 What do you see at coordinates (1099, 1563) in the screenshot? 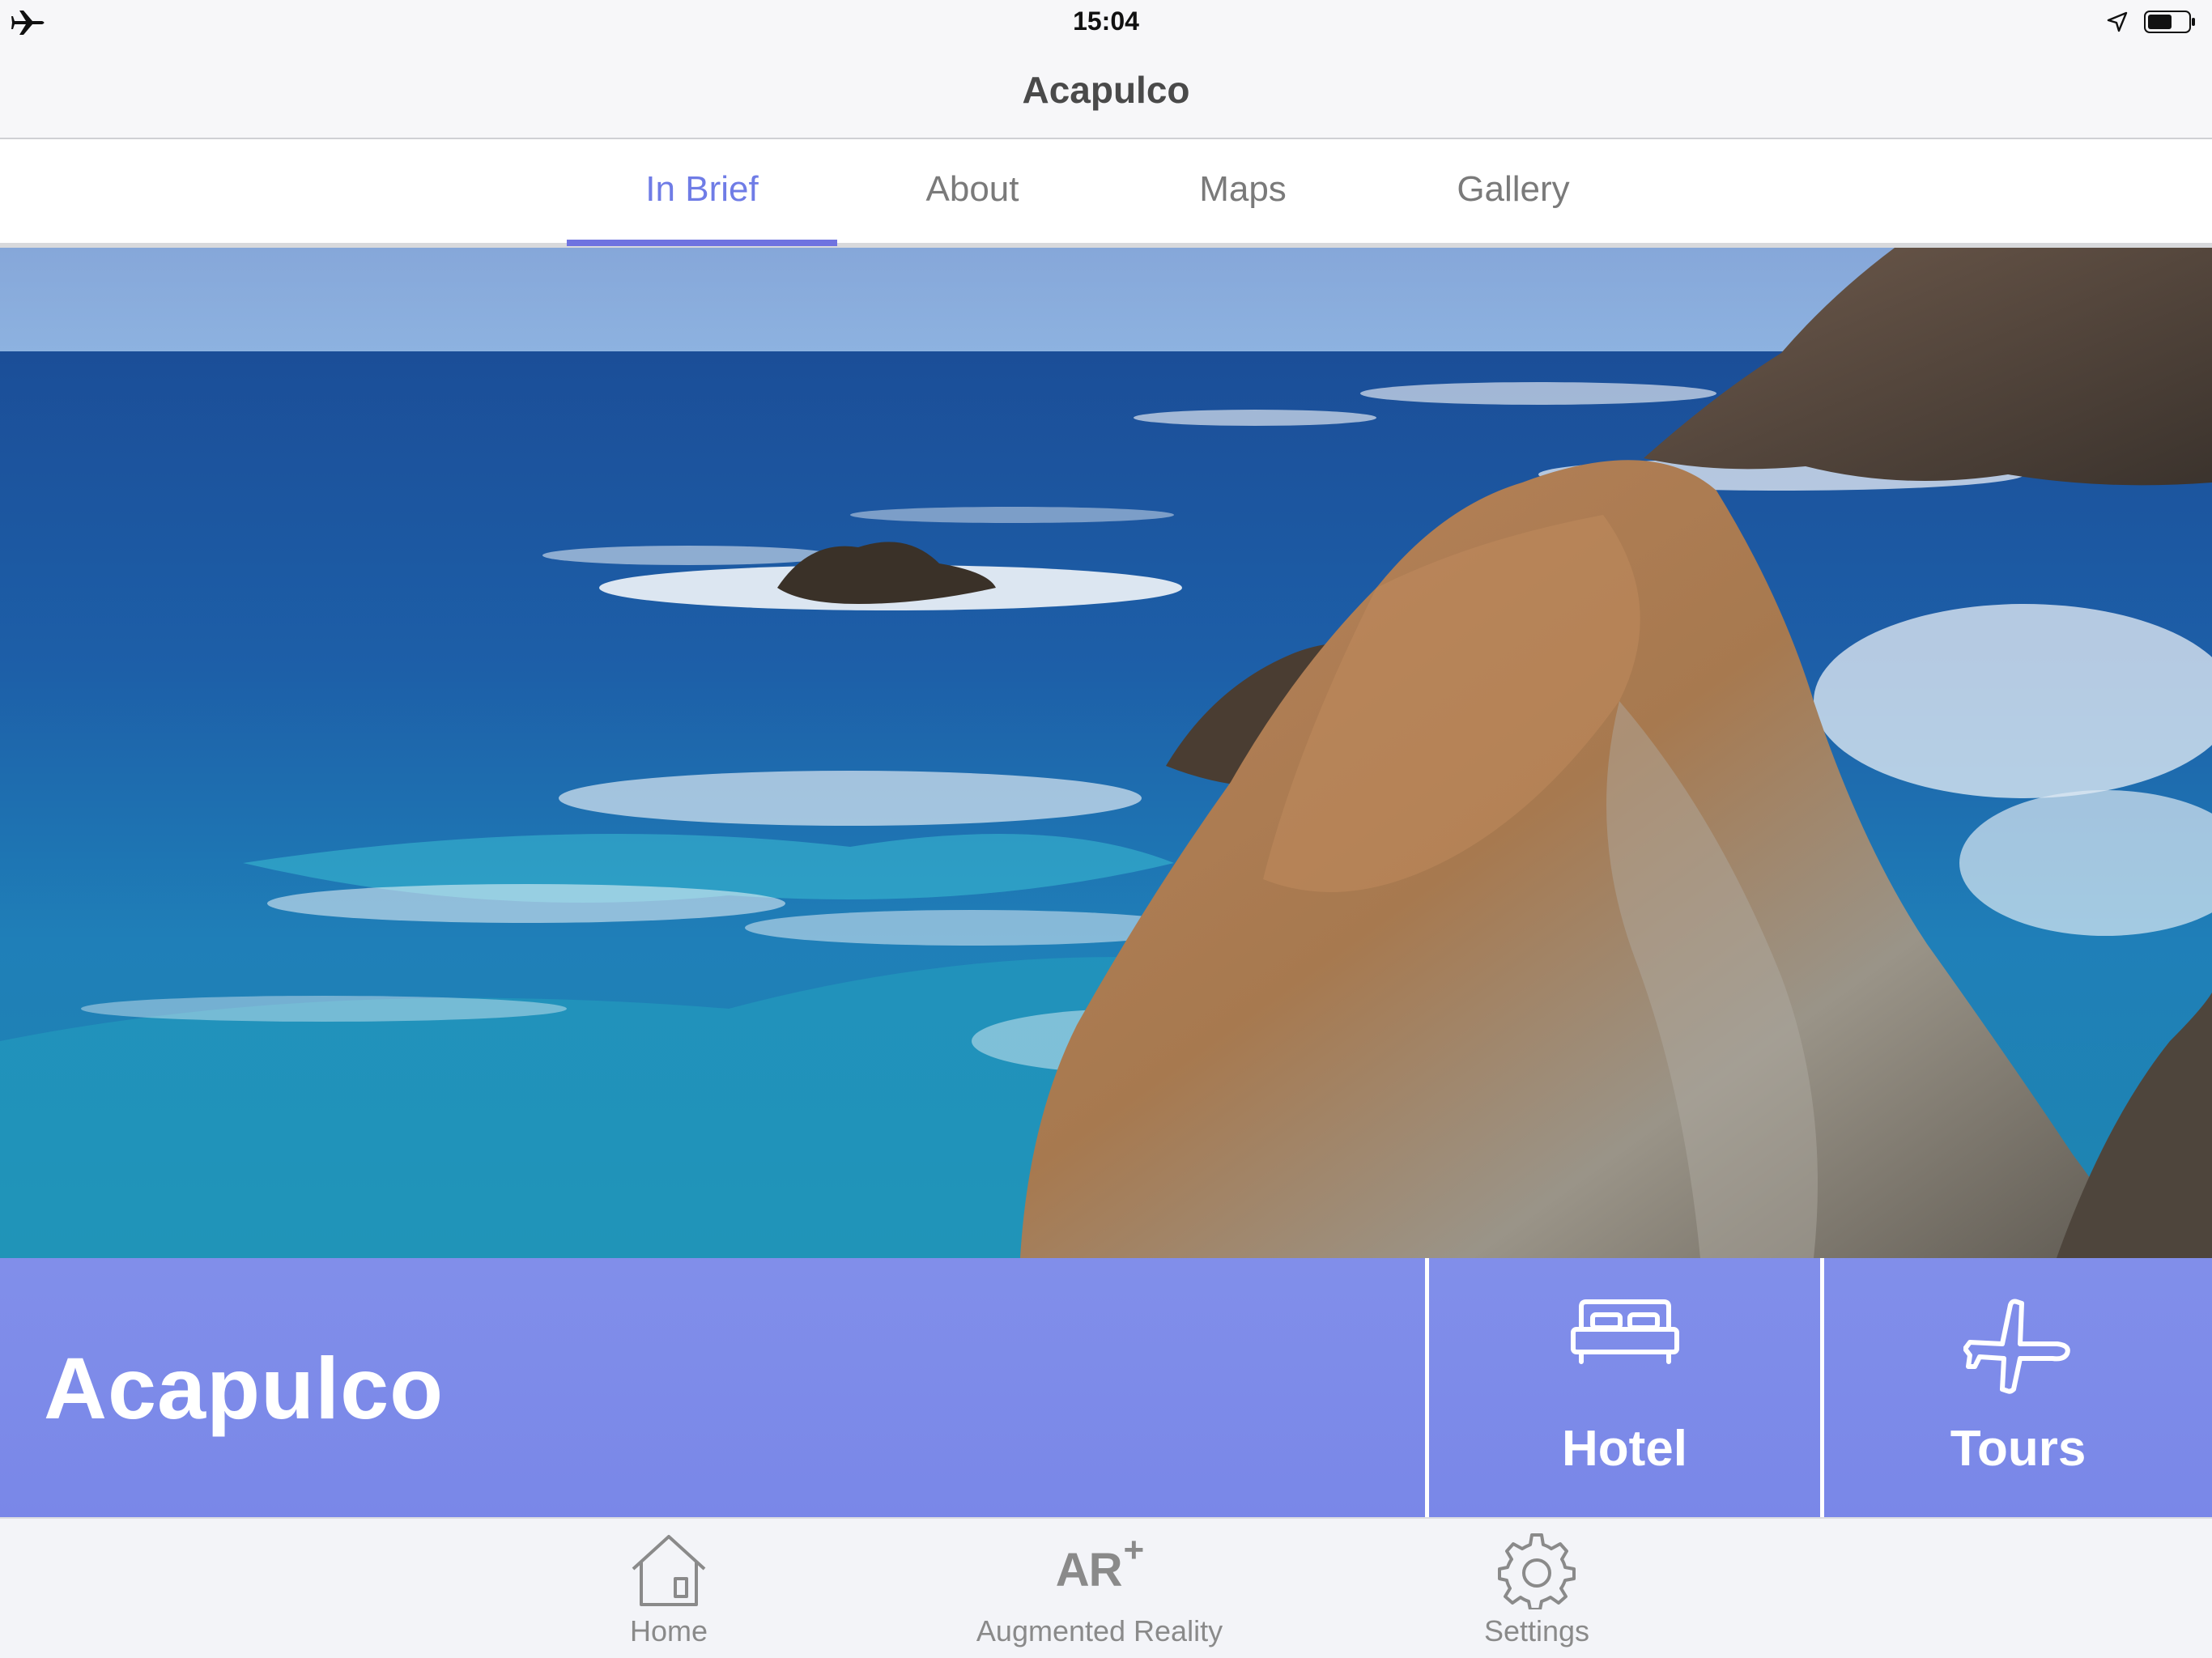
I see `ar-icon: AR+` at bounding box center [1099, 1563].